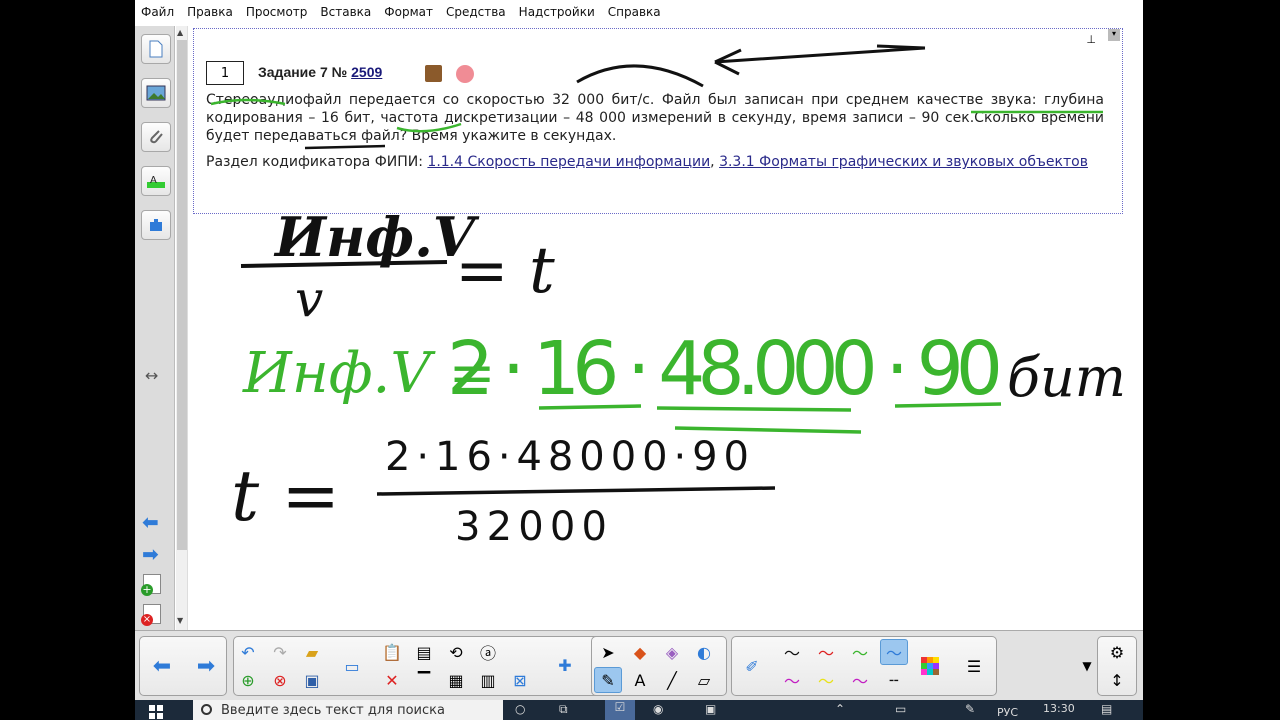  What do you see at coordinates (312, 652) in the screenshot?
I see `open-folder-icon: ▰` at bounding box center [312, 652].